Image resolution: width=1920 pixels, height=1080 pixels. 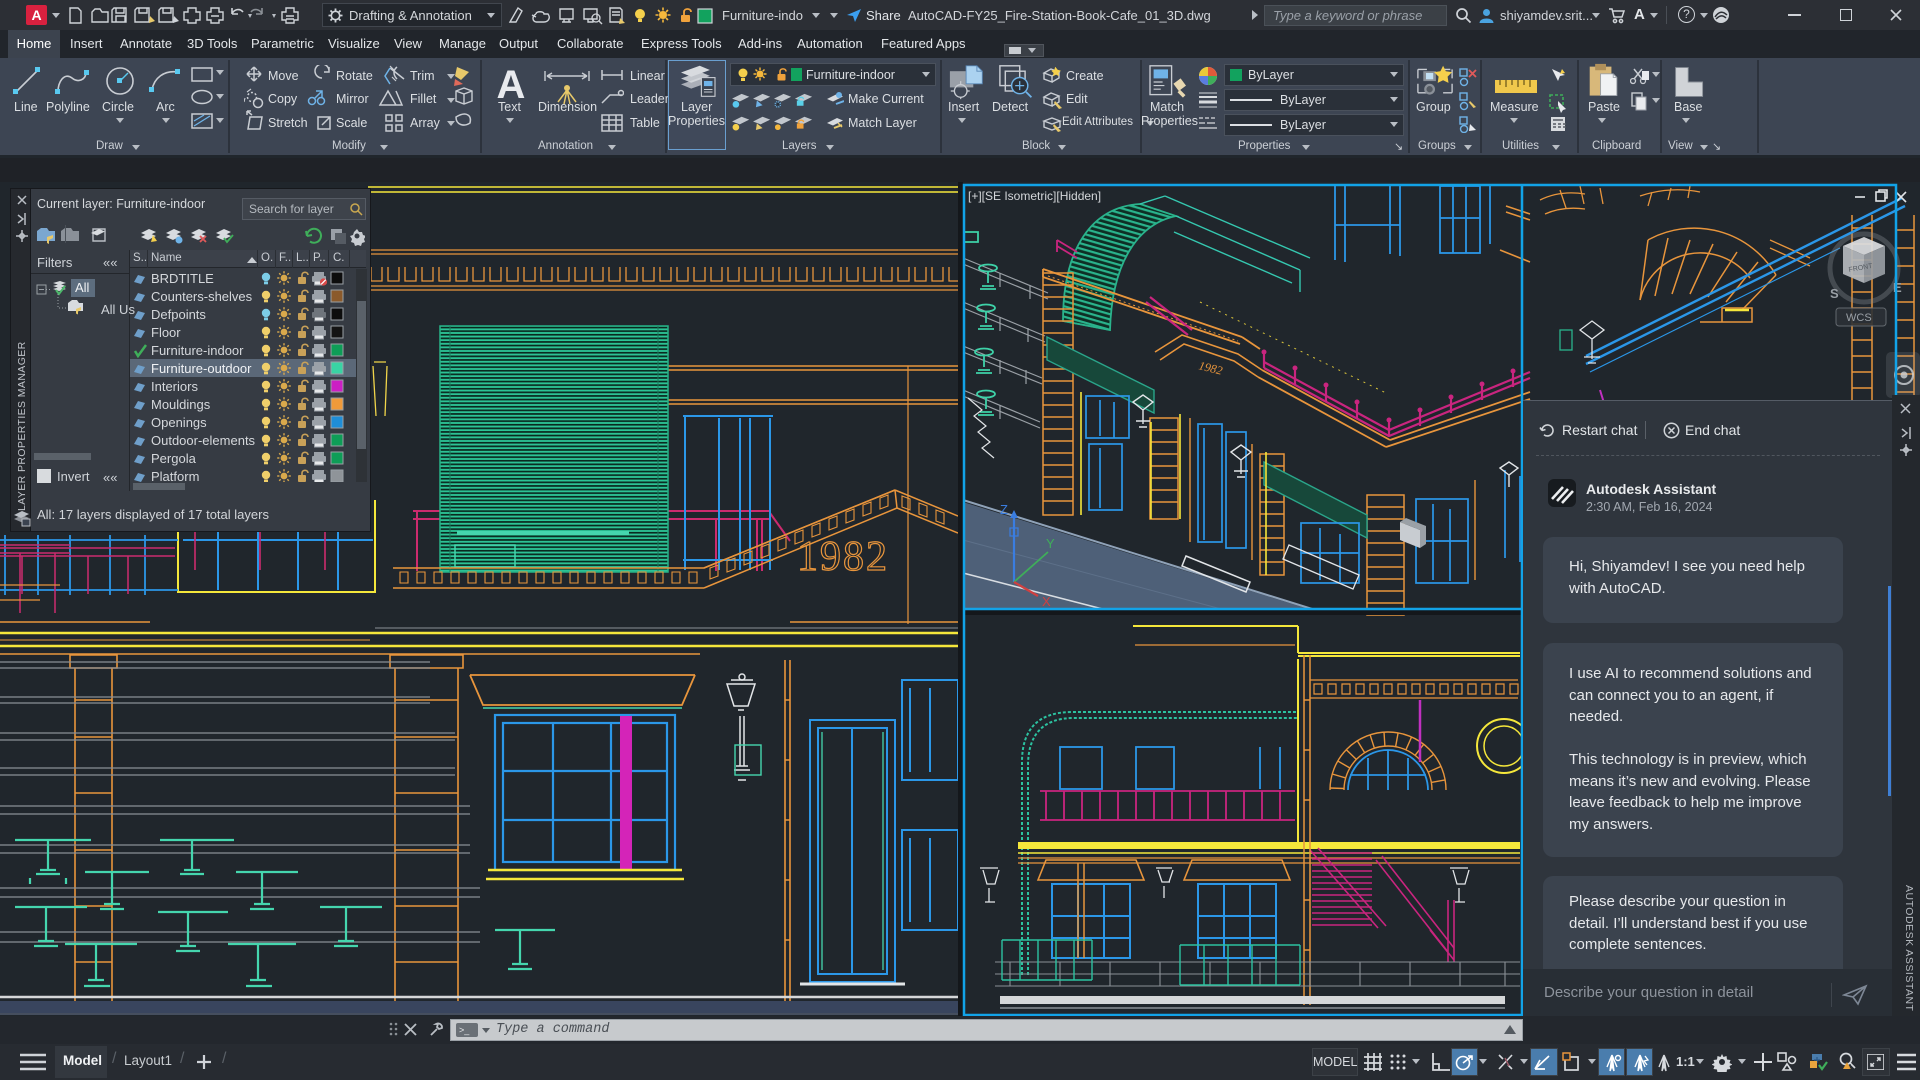 I want to click on svg-text: [+][SE Isometric][Hidden], so click(x=1034, y=196).